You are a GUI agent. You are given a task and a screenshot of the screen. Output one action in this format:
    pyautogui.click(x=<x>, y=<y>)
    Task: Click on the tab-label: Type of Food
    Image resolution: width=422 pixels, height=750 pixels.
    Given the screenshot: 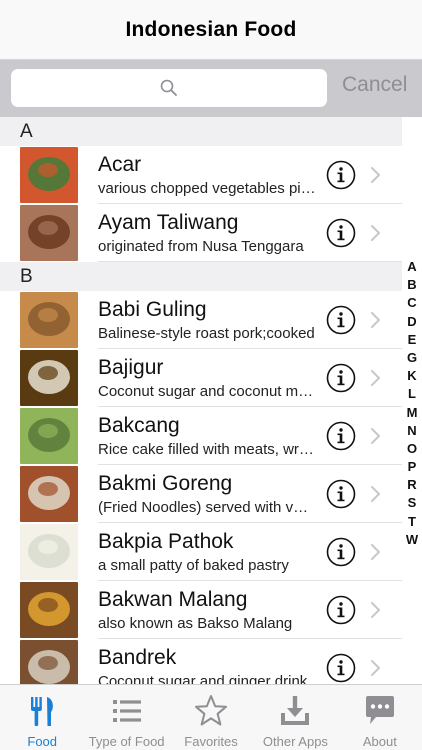 What is the action you would take?
    pyautogui.click(x=126, y=741)
    